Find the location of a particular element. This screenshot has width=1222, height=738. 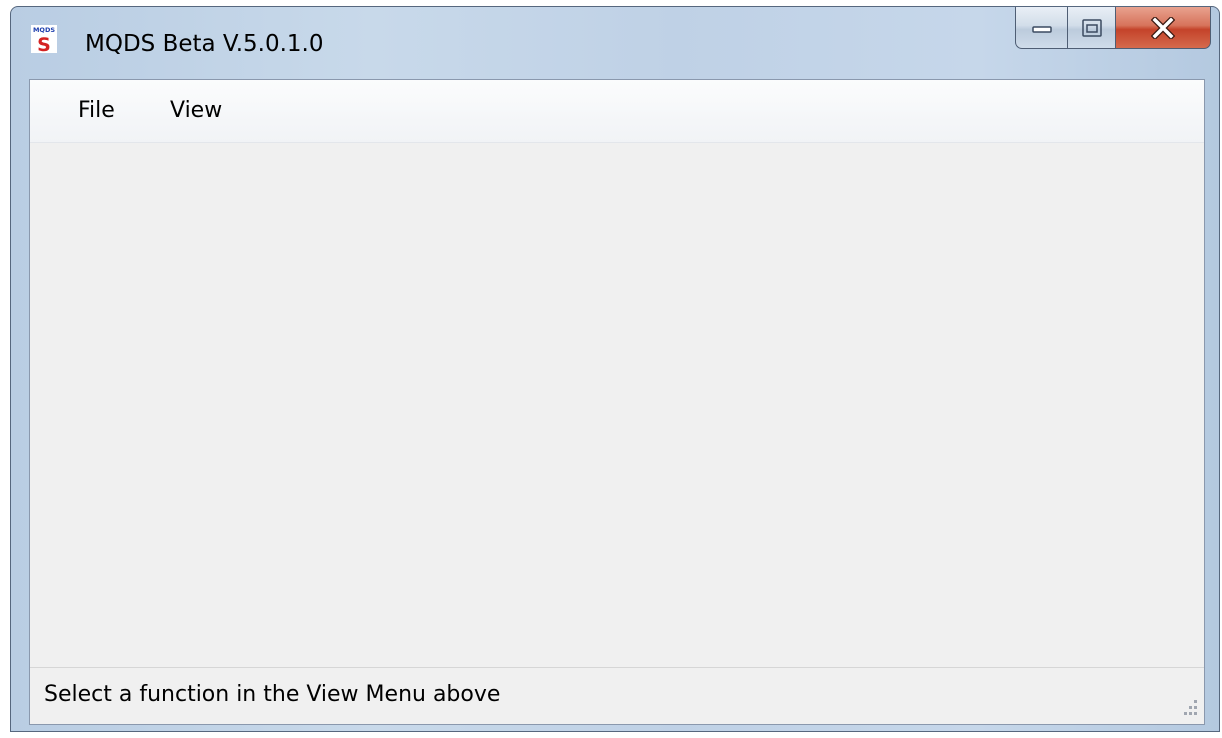

minimize-icon is located at coordinates (1041, 29).